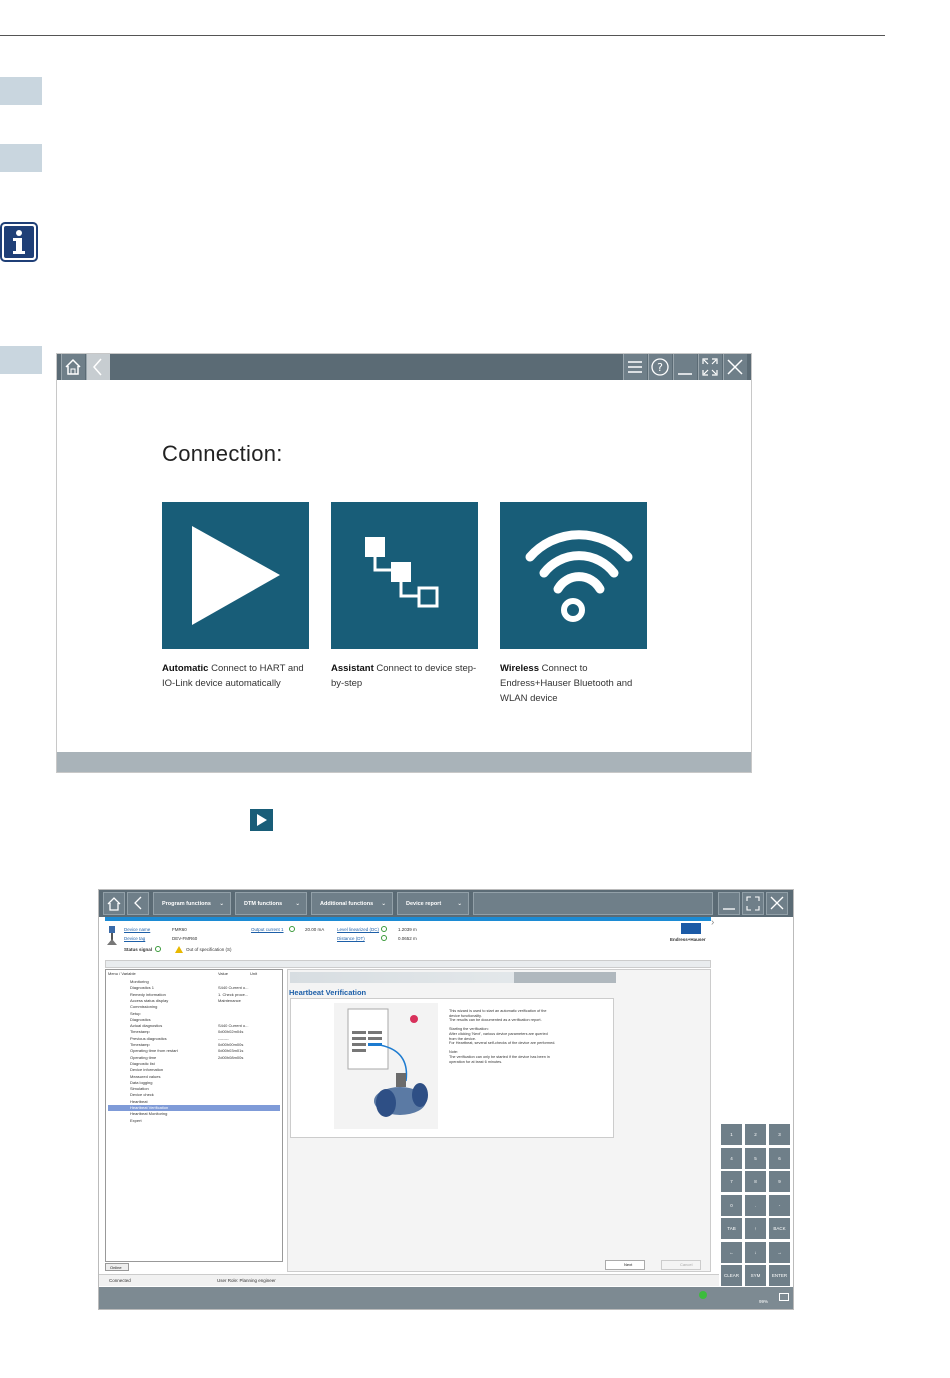  What do you see at coordinates (194, 1083) in the screenshot?
I see `tree-row: Data logging` at bounding box center [194, 1083].